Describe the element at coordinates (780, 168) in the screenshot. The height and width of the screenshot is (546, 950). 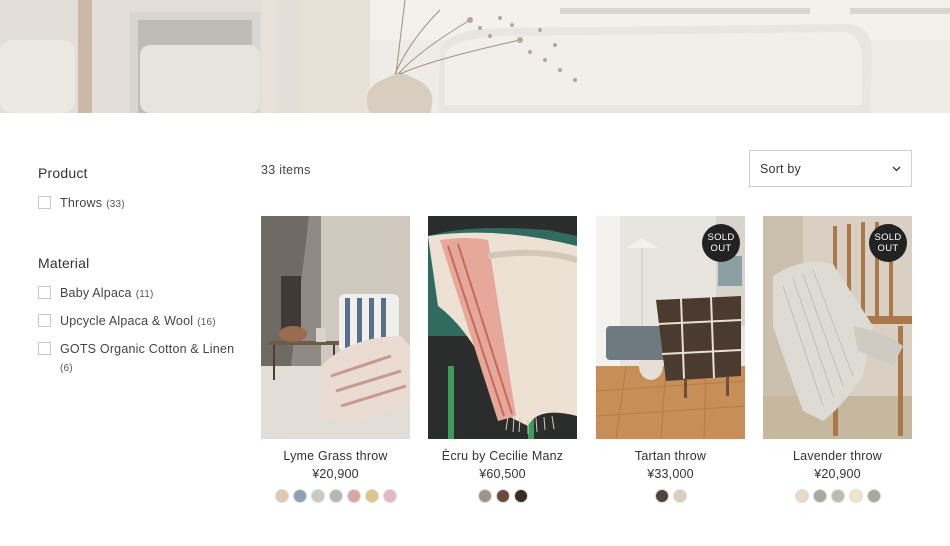
I see `sort-label: Sort by` at that location.